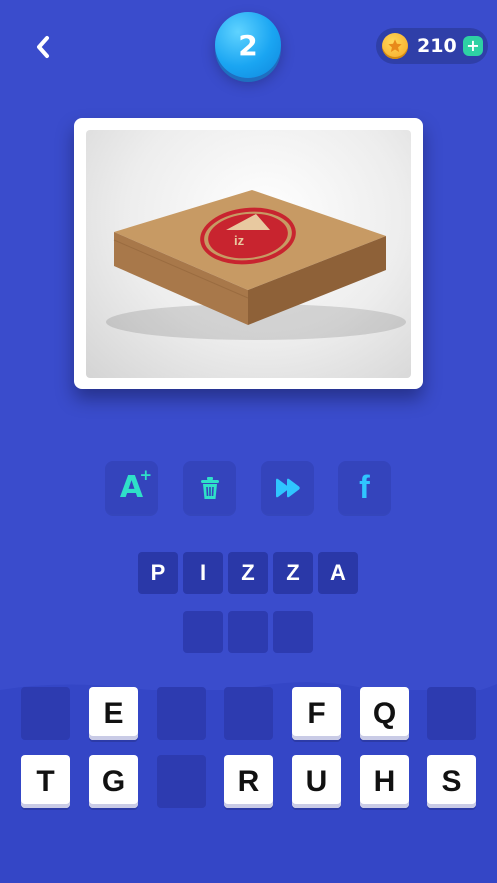  I want to click on skip-level-button, so click(287, 487).